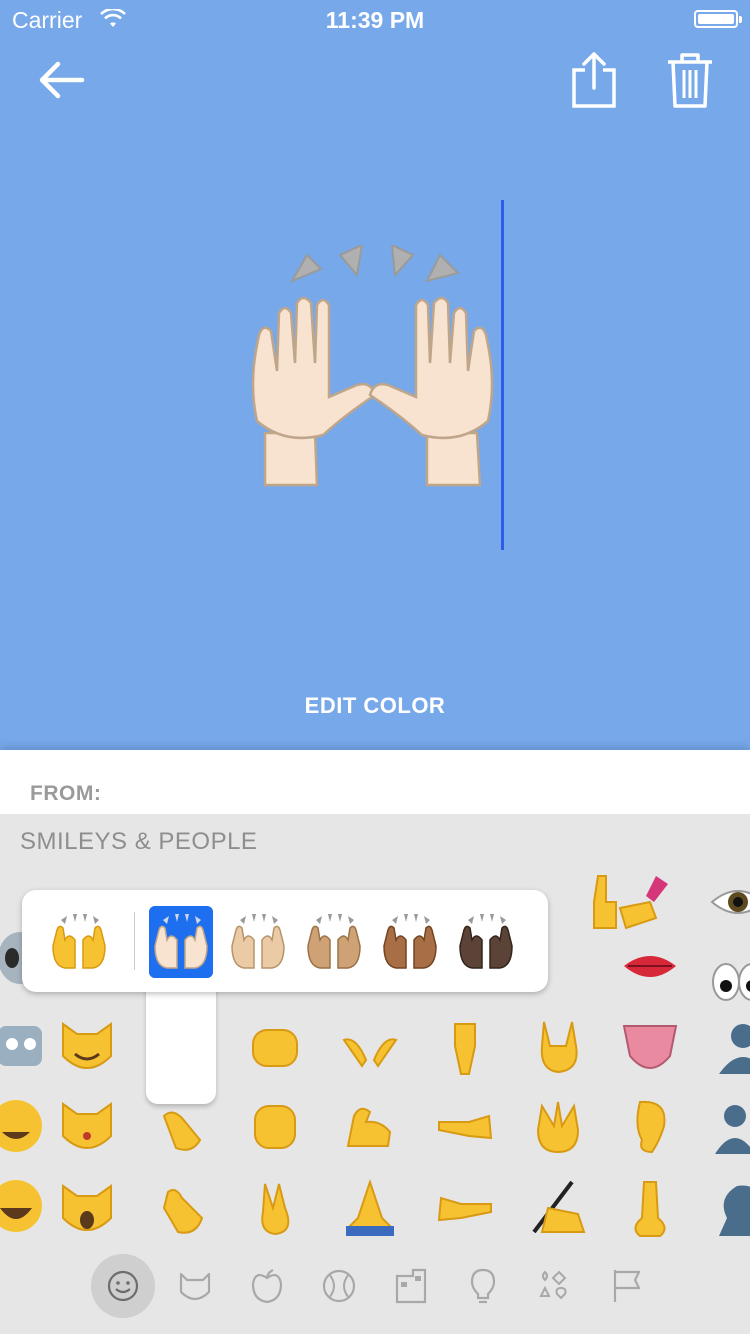 The image size is (750, 1334). What do you see at coordinates (465, 1208) in the screenshot?
I see `pointing-right-emoji` at bounding box center [465, 1208].